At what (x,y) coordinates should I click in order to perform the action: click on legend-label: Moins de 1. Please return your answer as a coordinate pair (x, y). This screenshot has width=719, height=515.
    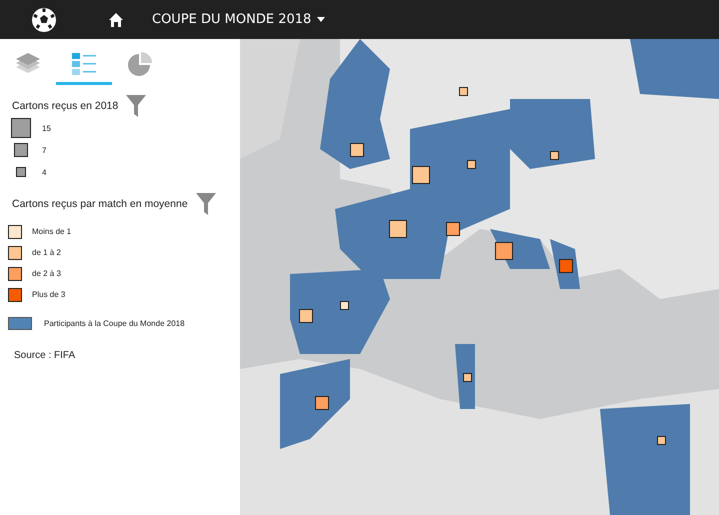
    Looking at the image, I should click on (52, 231).